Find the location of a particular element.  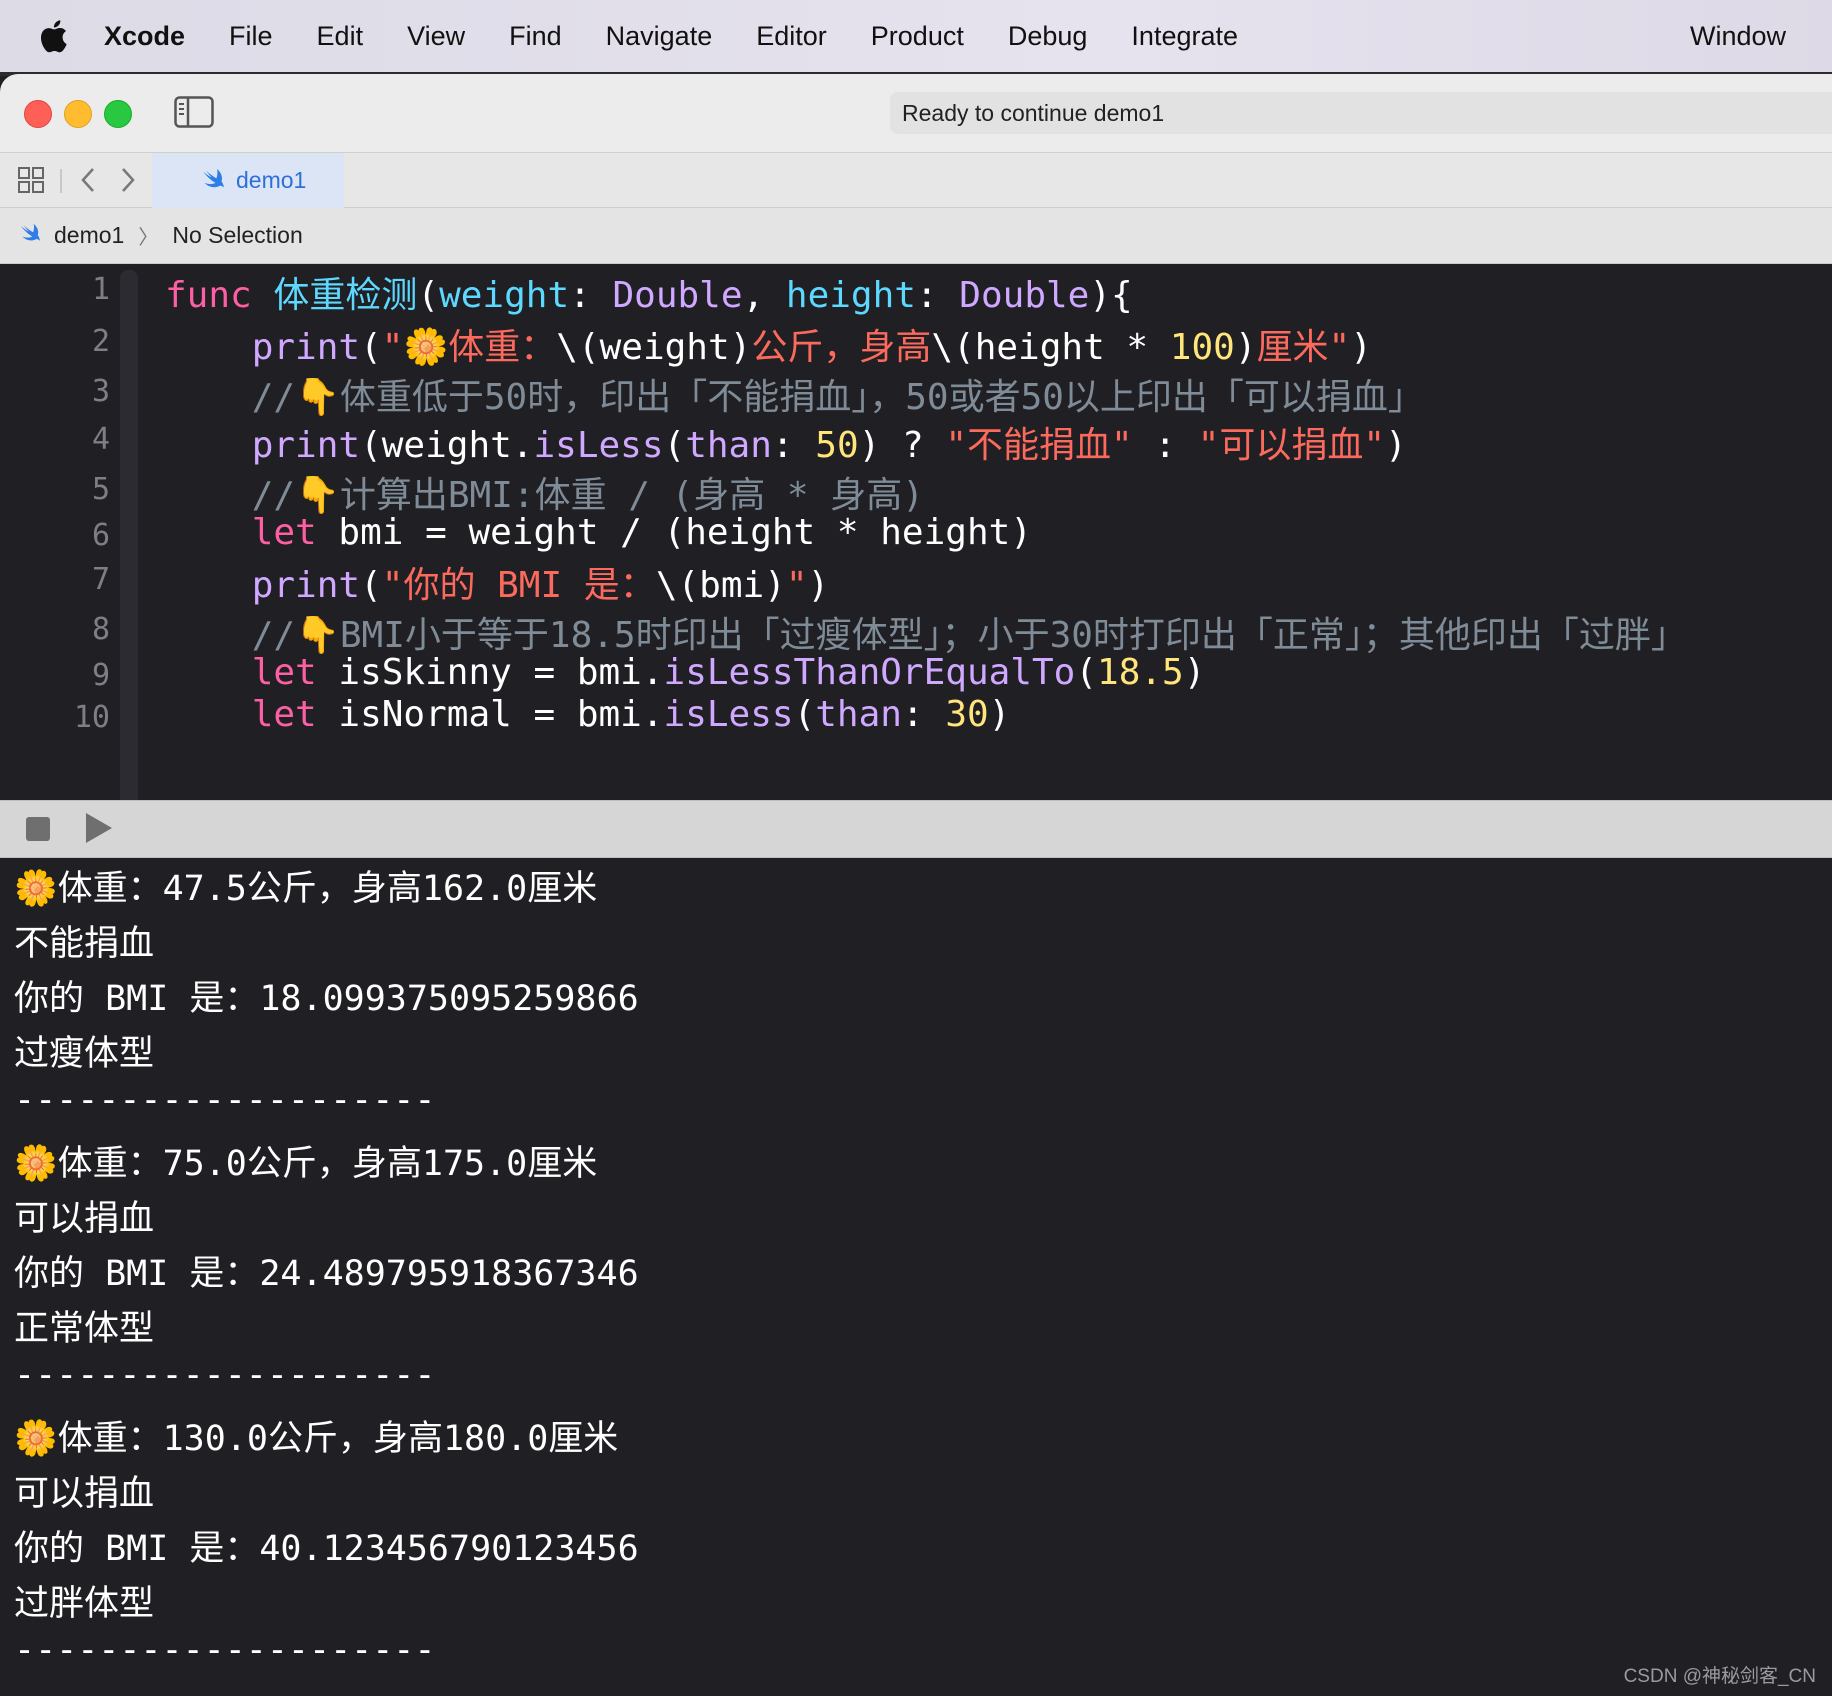

line-number: 3 is located at coordinates (100, 391).